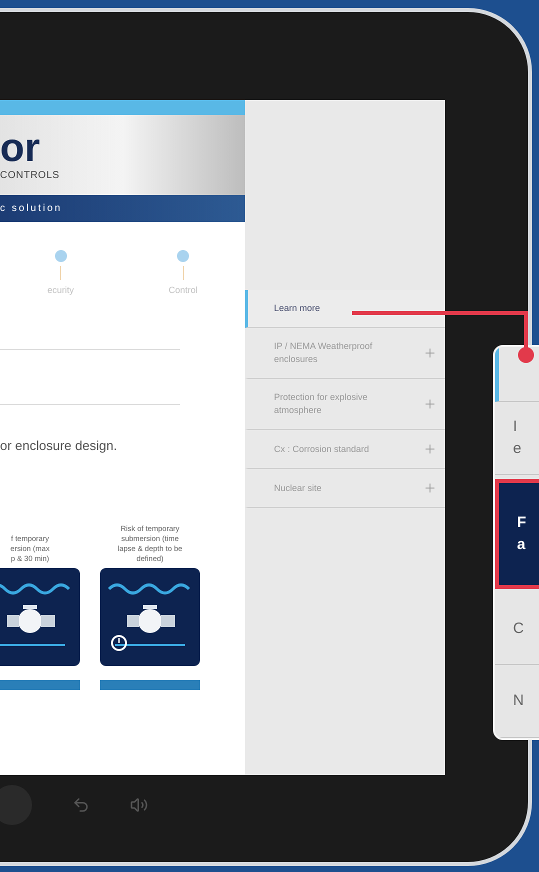  Describe the element at coordinates (183, 290) in the screenshot. I see `step-label: Control` at that location.